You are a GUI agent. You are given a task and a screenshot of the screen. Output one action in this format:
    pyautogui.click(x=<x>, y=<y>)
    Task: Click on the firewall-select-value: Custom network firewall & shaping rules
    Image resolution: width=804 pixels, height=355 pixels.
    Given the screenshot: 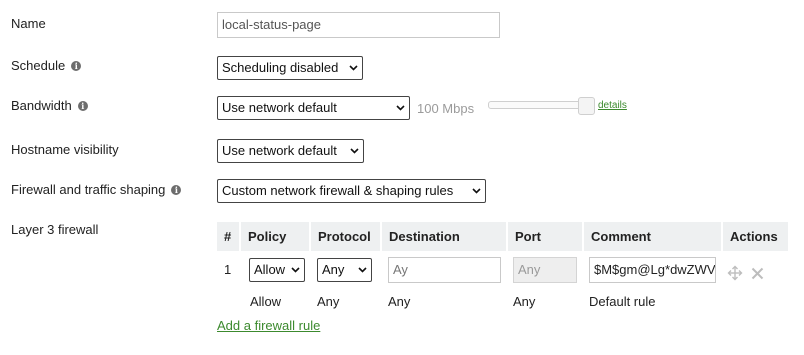 What is the action you would take?
    pyautogui.click(x=338, y=190)
    